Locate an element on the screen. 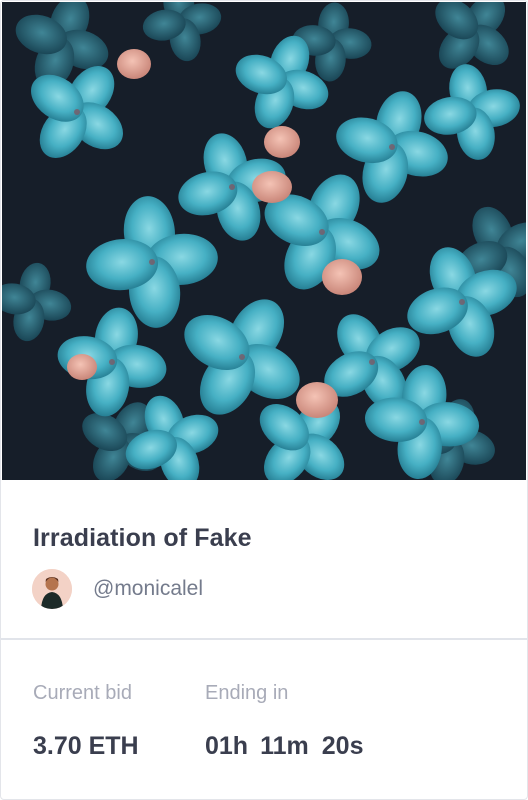 The width and height of the screenshot is (528, 800). countdown-timer: 01h 11m 20s is located at coordinates (284, 746).